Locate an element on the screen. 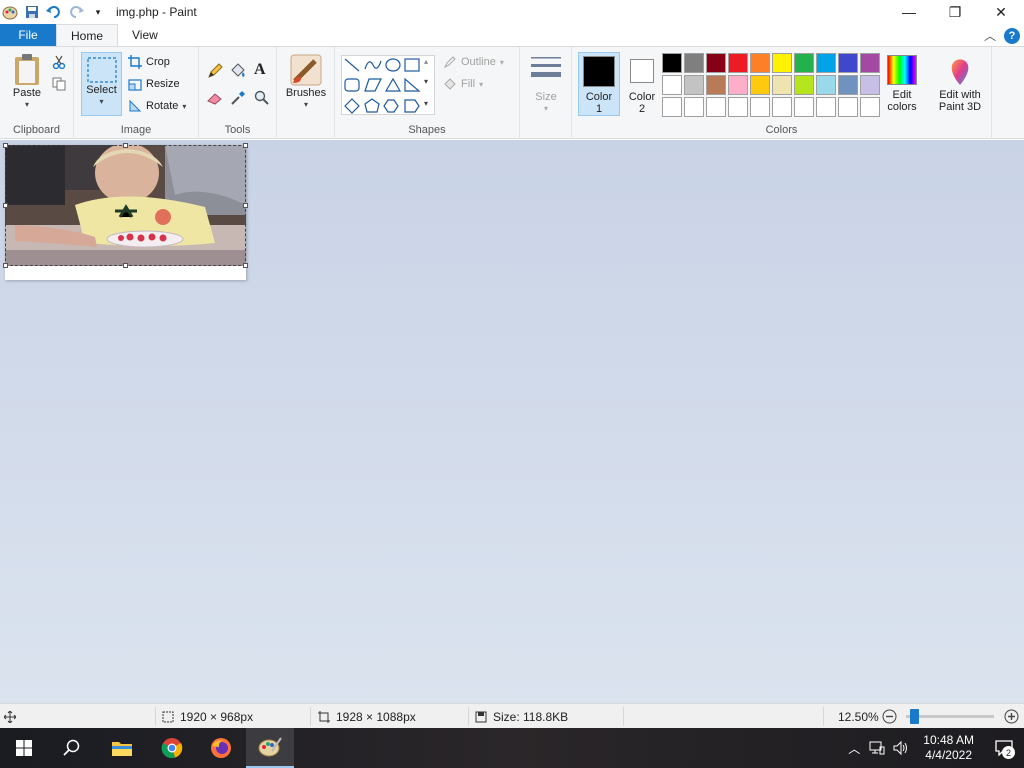 The height and width of the screenshot is (768, 1024). selection-handle-top-left is located at coordinates (5, 145).